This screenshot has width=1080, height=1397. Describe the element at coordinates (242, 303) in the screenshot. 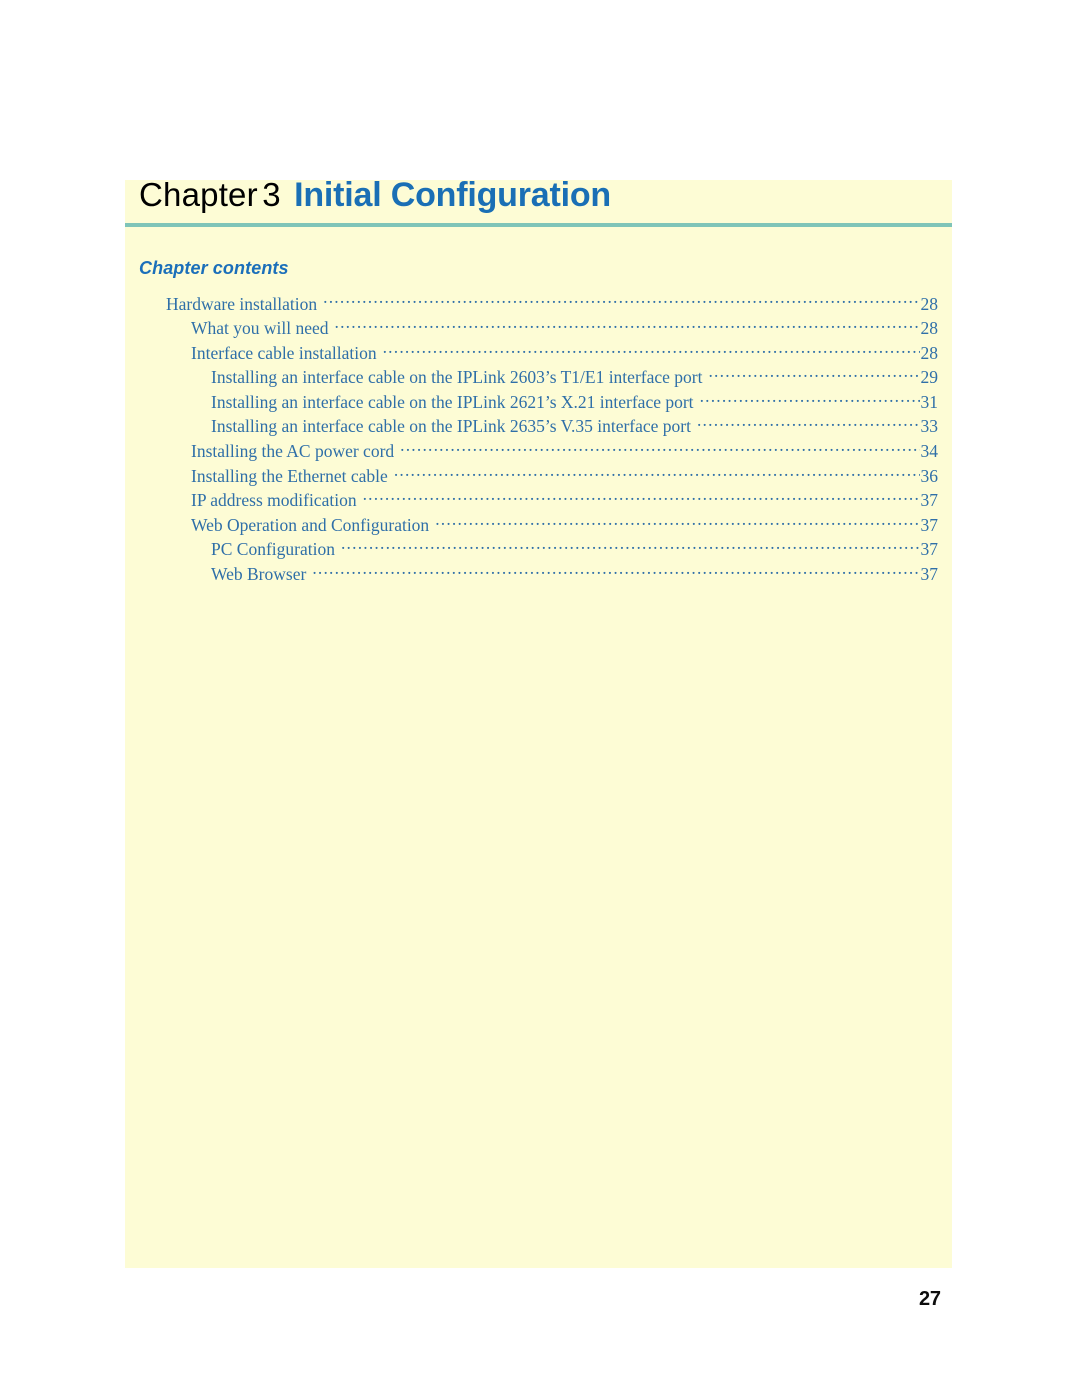

I see `toc-entry-label: Hardware installation` at that location.